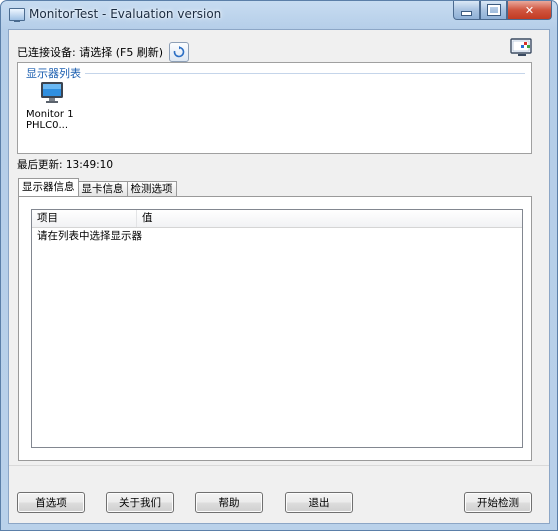 This screenshot has width=558, height=531. Describe the element at coordinates (279, 15) in the screenshot. I see `title-bar: MonitorTest - Evaluation version ✕` at that location.